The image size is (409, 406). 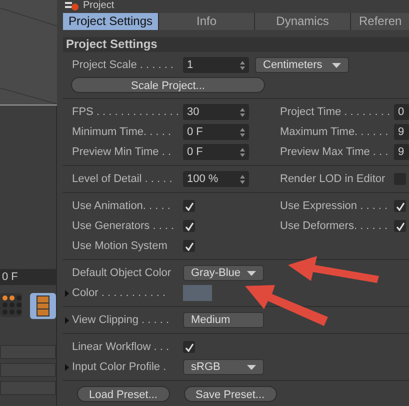 I want to click on field-label: FPS . . . . . . . . . . . . . ., so click(x=125, y=112).